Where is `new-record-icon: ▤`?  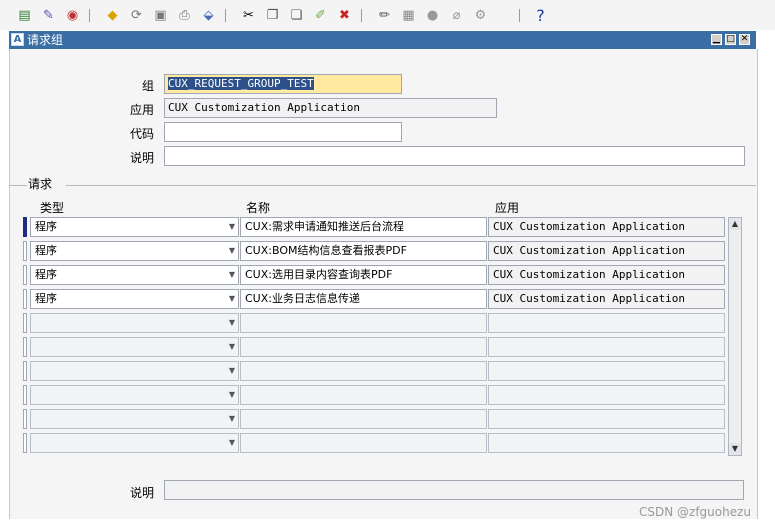 new-record-icon: ▤ is located at coordinates (24, 15).